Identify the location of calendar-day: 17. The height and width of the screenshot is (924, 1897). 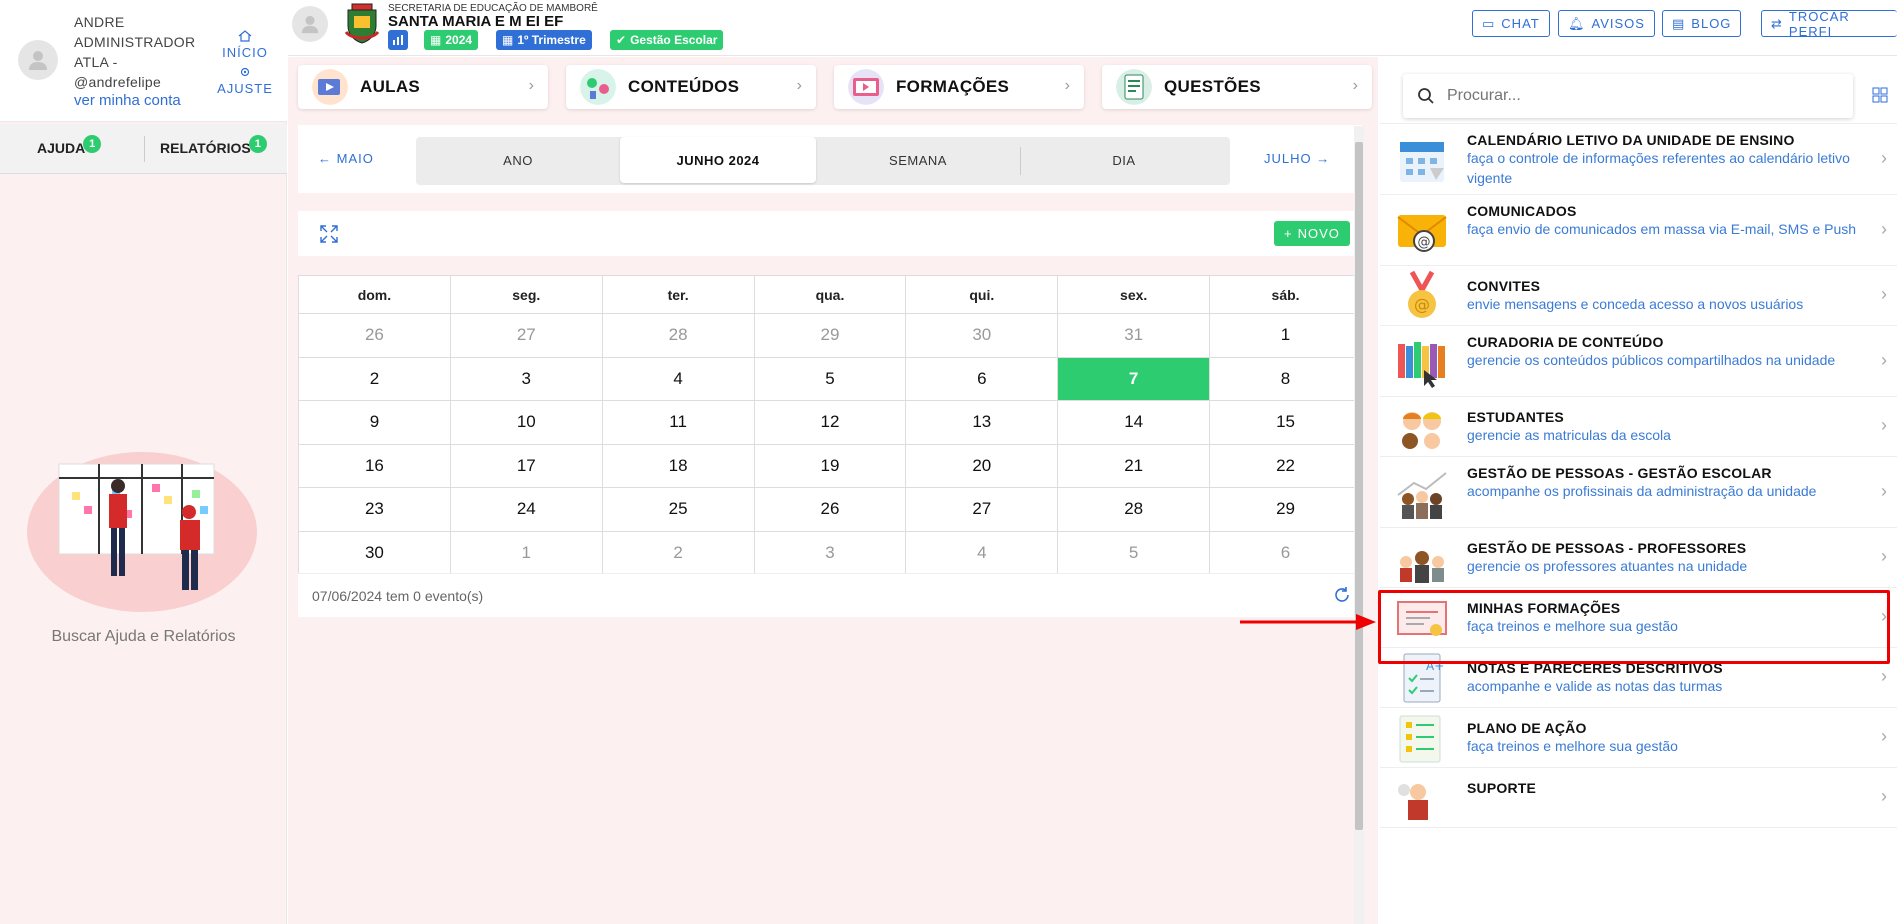
(526, 465).